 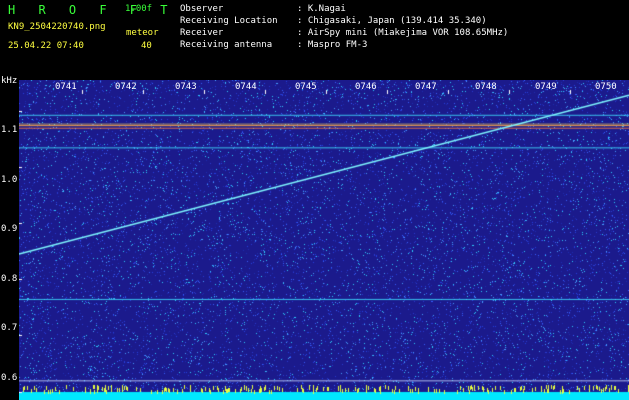 I want to click on x-tick-label: 0744, so click(x=246, y=87).